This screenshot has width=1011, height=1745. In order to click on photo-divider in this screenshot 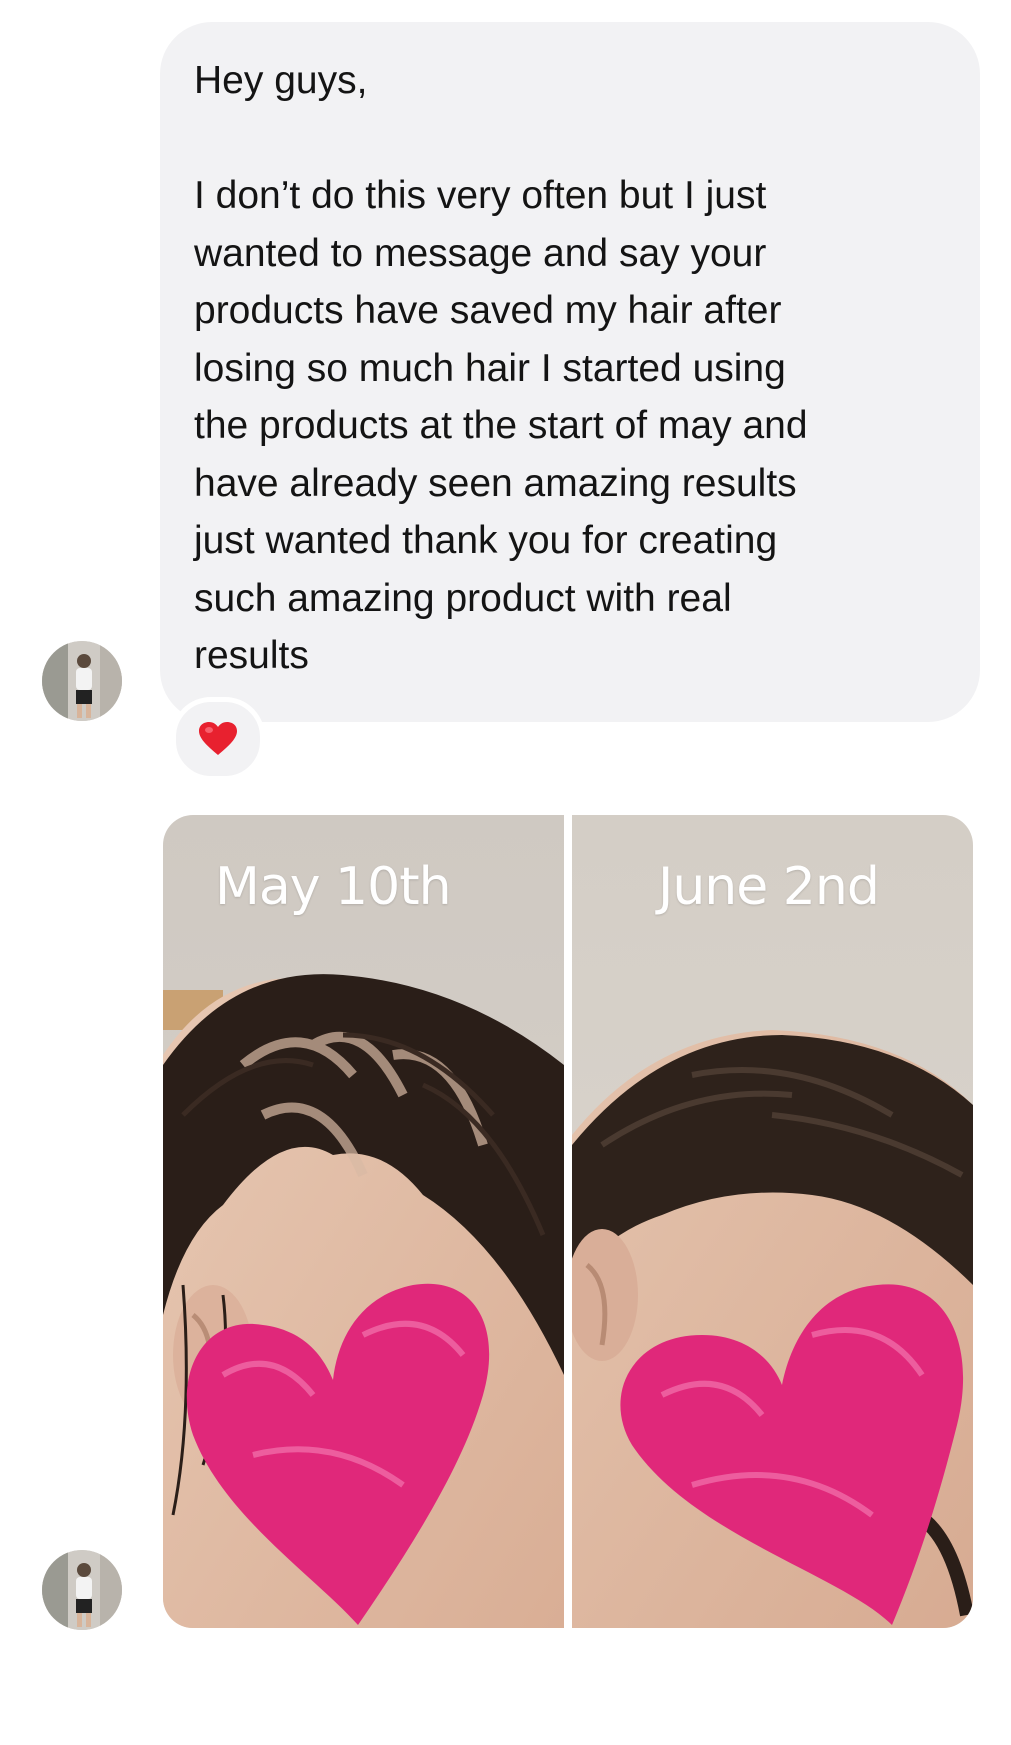, I will do `click(568, 1221)`.